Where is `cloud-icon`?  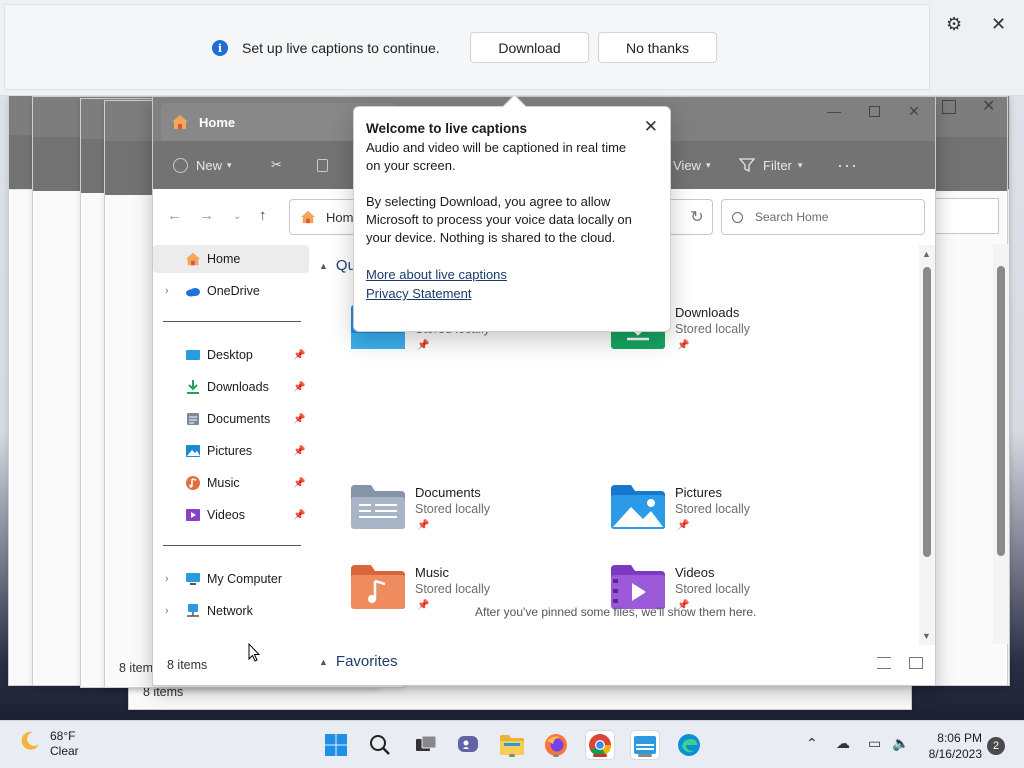
cloud-icon is located at coordinates (193, 292).